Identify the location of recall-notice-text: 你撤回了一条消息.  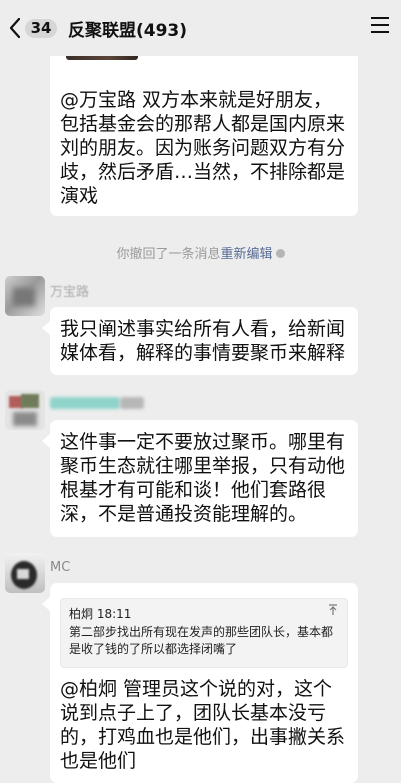
(168, 254).